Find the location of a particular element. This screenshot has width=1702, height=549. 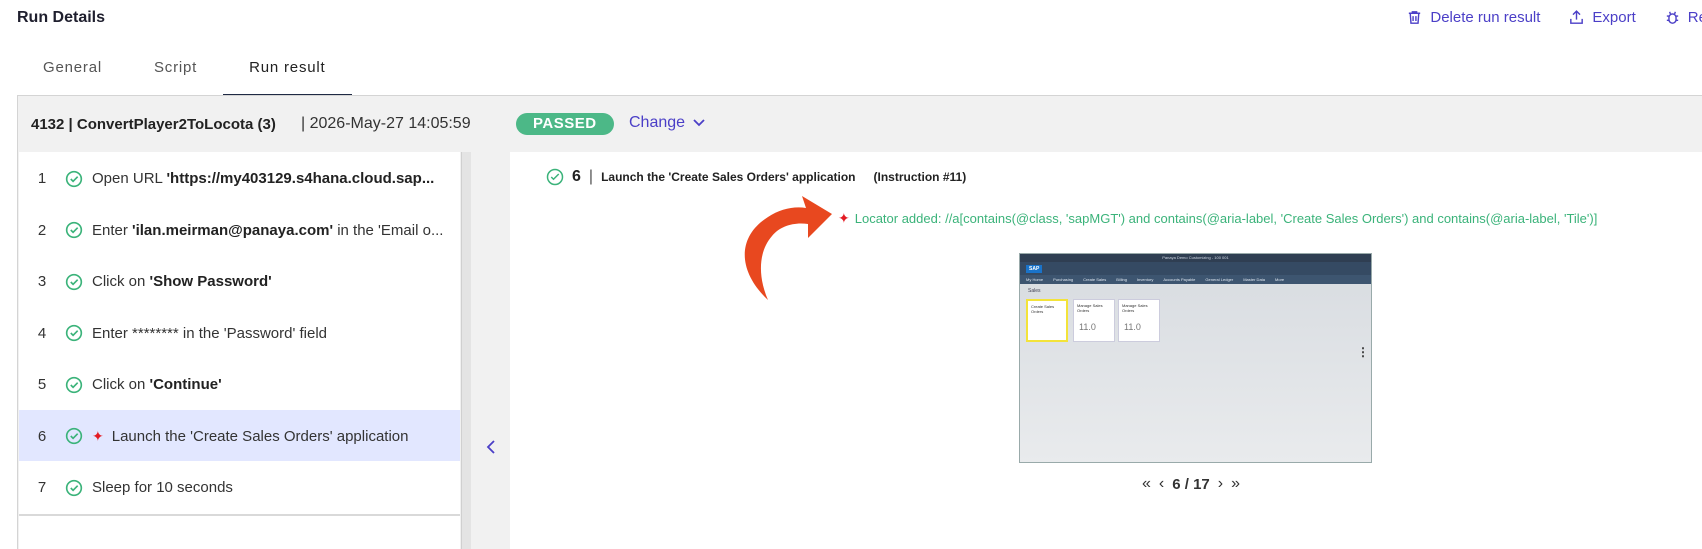

arrow-annotation-icon is located at coordinates (788, 248).